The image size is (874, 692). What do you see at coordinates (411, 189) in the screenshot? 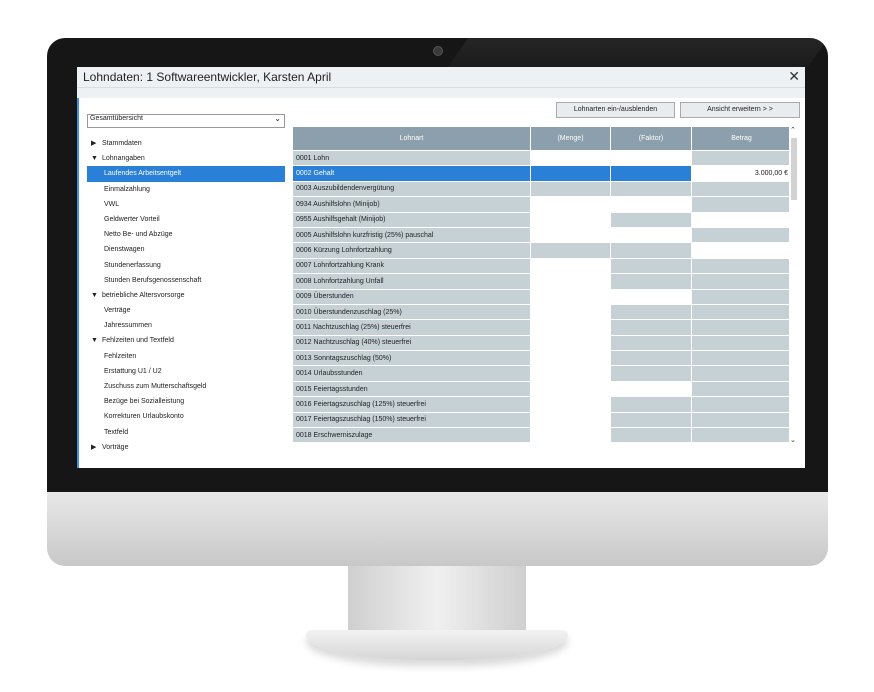
I see `wage-type-cell: 0003 Auszubildendenvergütung` at bounding box center [411, 189].